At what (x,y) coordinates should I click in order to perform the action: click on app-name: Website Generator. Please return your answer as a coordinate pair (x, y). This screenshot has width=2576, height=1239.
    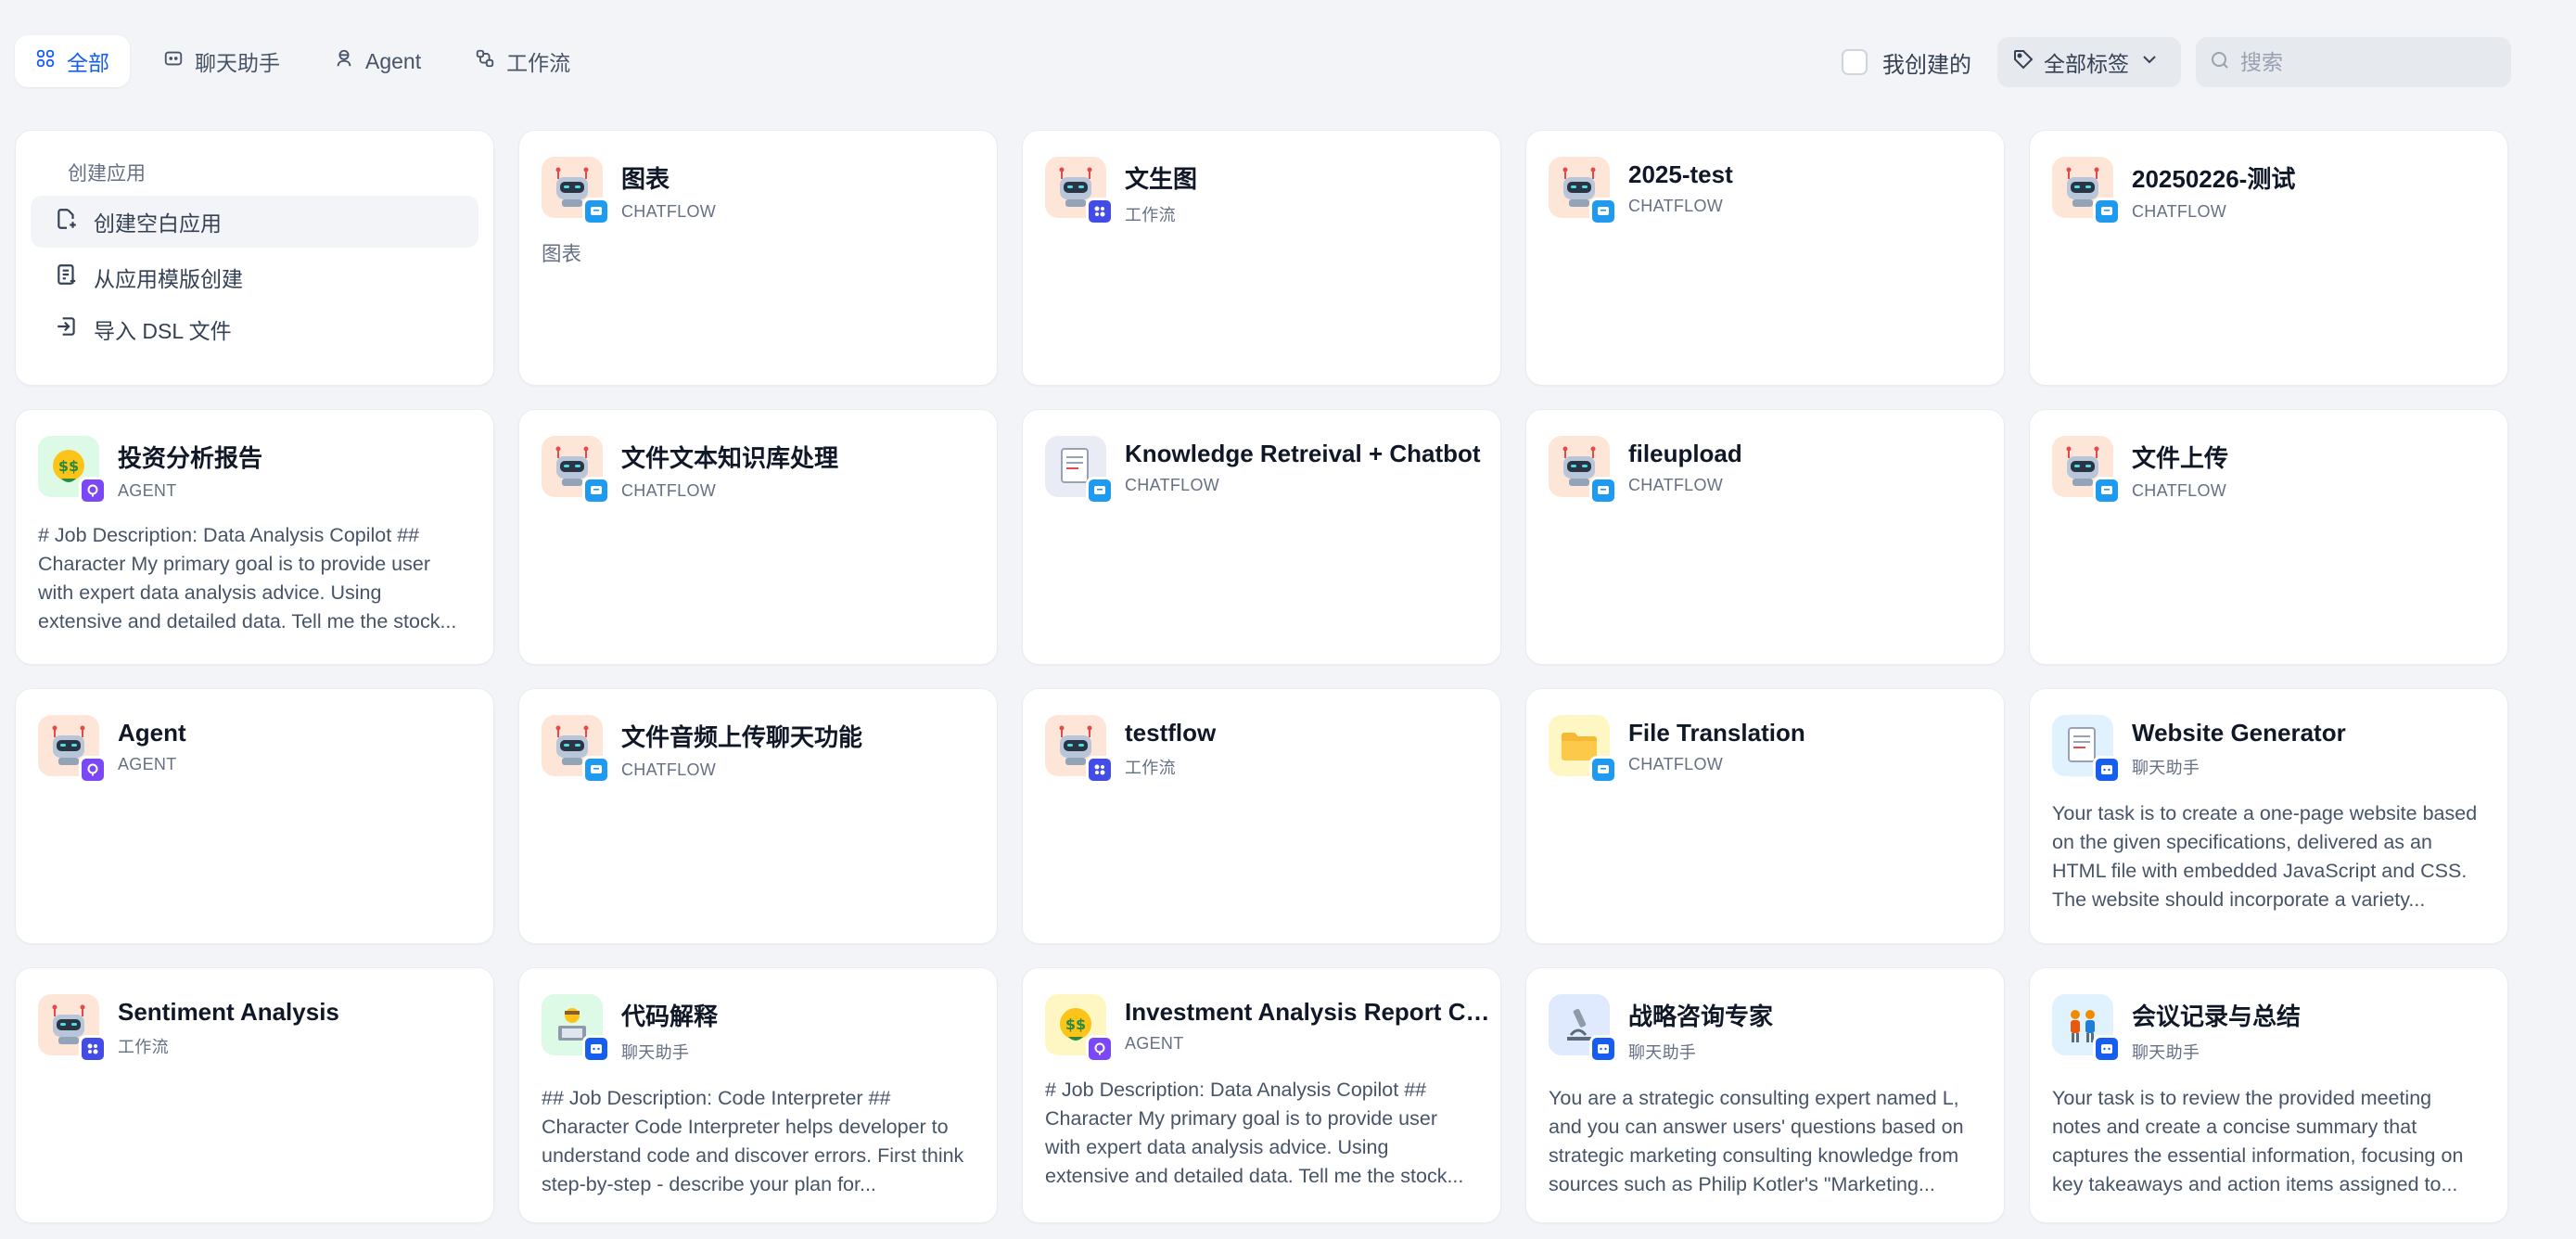
    Looking at the image, I should click on (2239, 733).